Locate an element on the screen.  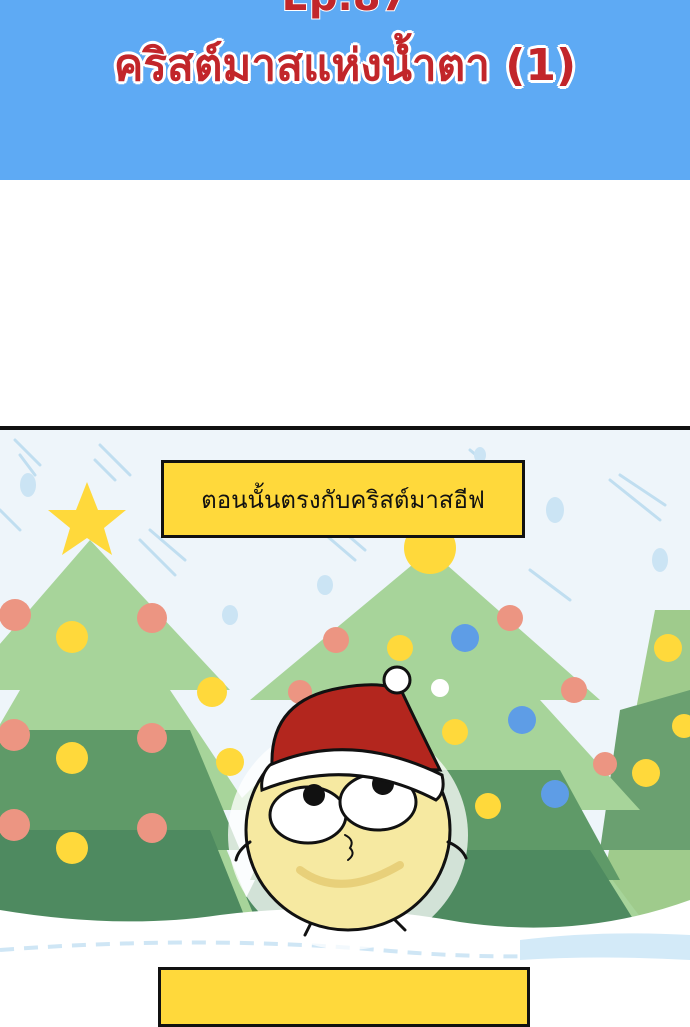
narration-caption-next is located at coordinates (344, 997).